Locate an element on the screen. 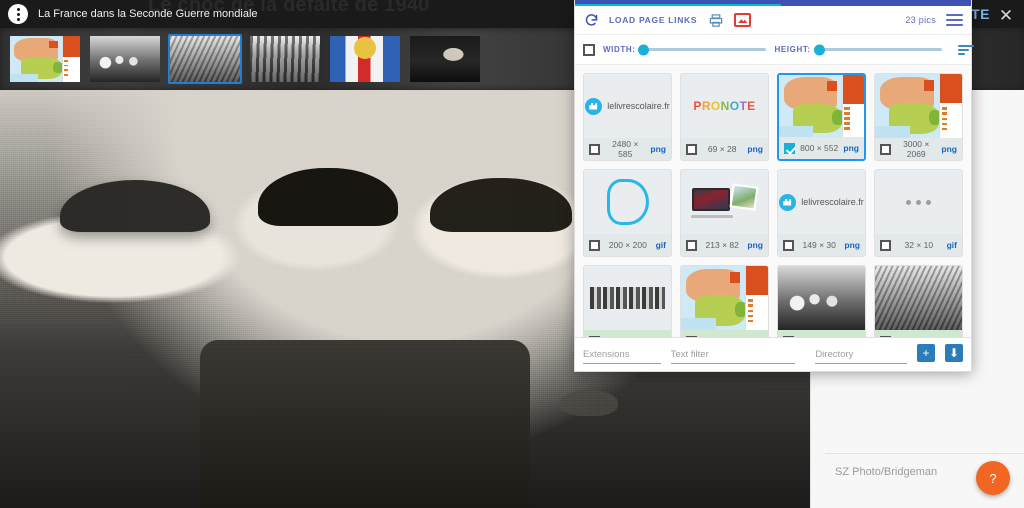  image-card: 800 × 552 png is located at coordinates (821, 117).